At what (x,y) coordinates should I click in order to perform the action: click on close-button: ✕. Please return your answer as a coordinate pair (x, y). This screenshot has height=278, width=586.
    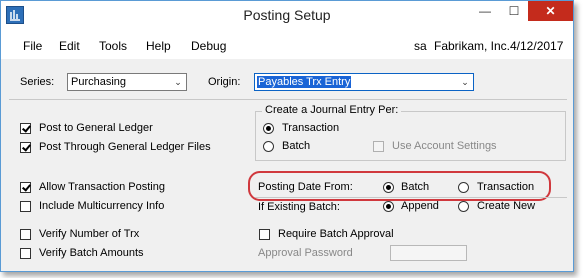
    Looking at the image, I should click on (550, 11).